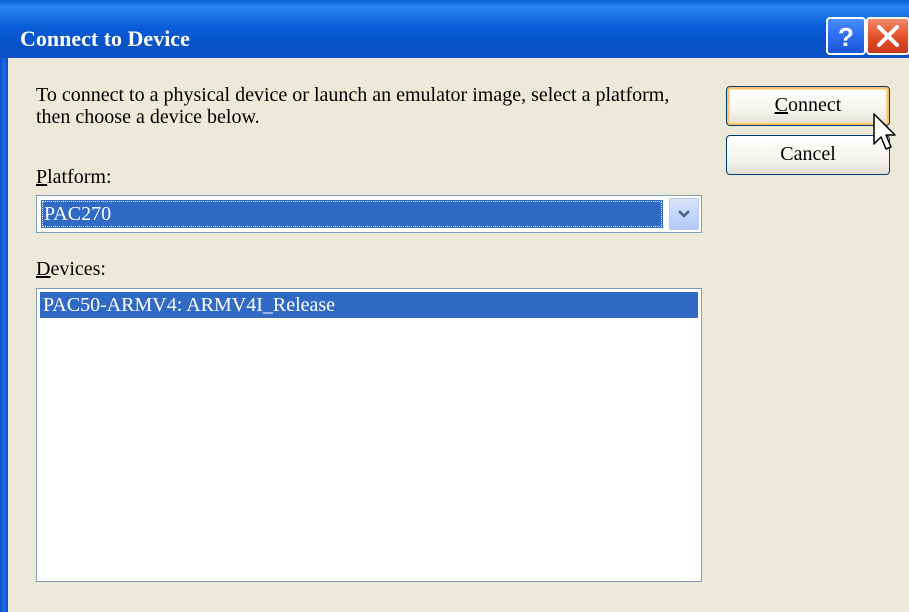  What do you see at coordinates (815, 105) in the screenshot?
I see `connect-button-text: onnect` at bounding box center [815, 105].